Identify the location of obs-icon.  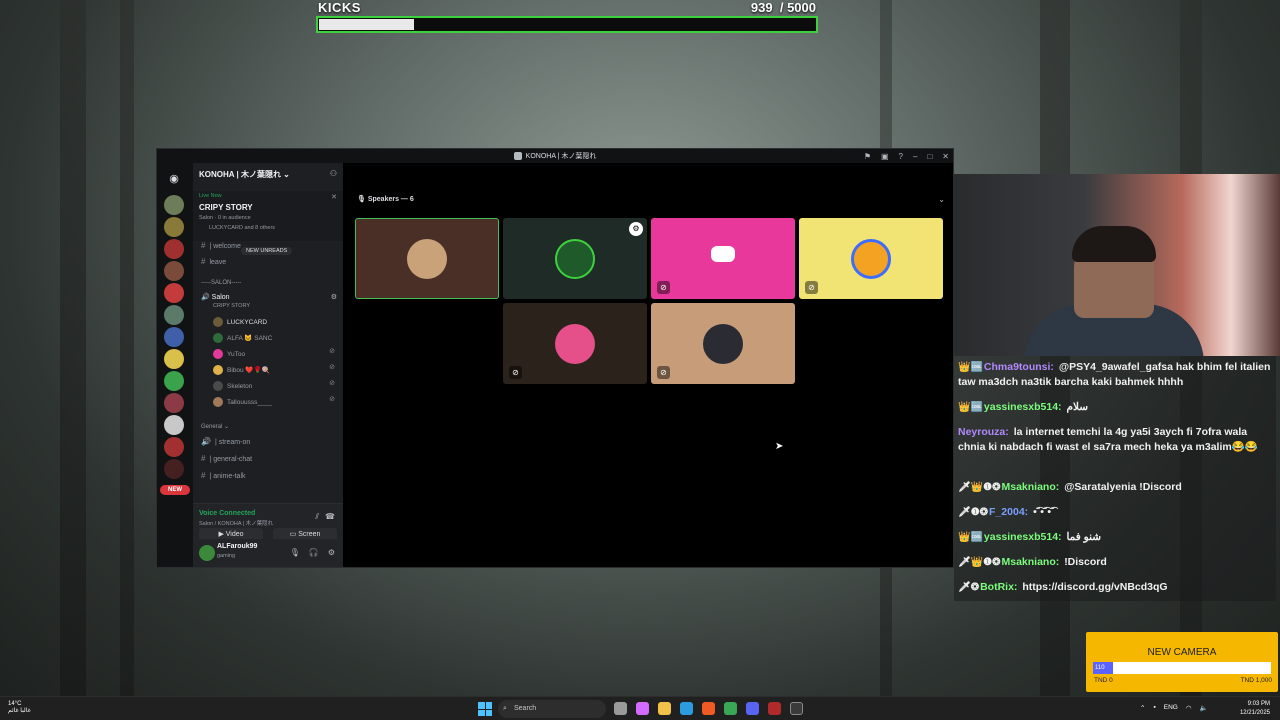
(796, 708).